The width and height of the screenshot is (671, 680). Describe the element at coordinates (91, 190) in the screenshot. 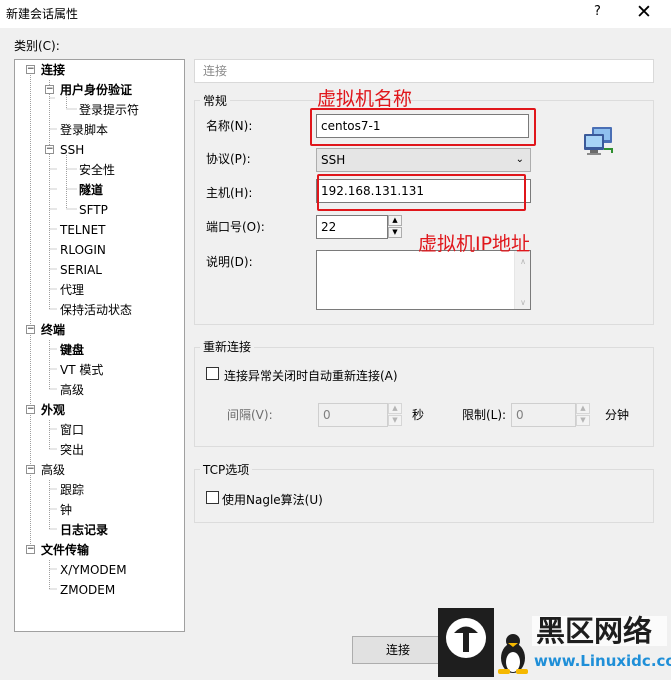

I see `tree-item-tunnel: 隧道` at that location.